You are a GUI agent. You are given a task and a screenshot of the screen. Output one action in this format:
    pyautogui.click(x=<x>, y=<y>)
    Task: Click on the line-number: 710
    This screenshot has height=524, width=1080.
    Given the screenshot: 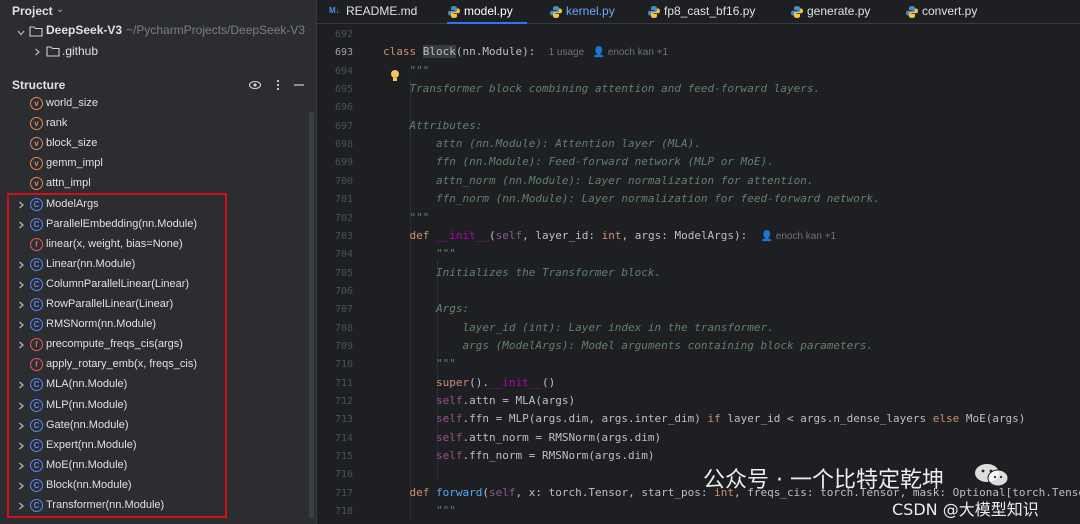 What is the action you would take?
    pyautogui.click(x=343, y=365)
    